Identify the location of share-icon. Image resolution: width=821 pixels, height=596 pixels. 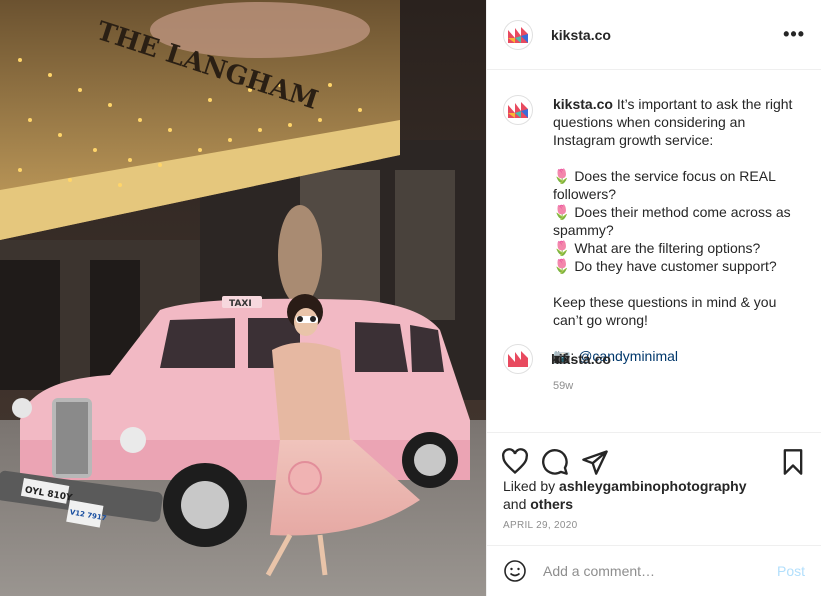
(595, 462).